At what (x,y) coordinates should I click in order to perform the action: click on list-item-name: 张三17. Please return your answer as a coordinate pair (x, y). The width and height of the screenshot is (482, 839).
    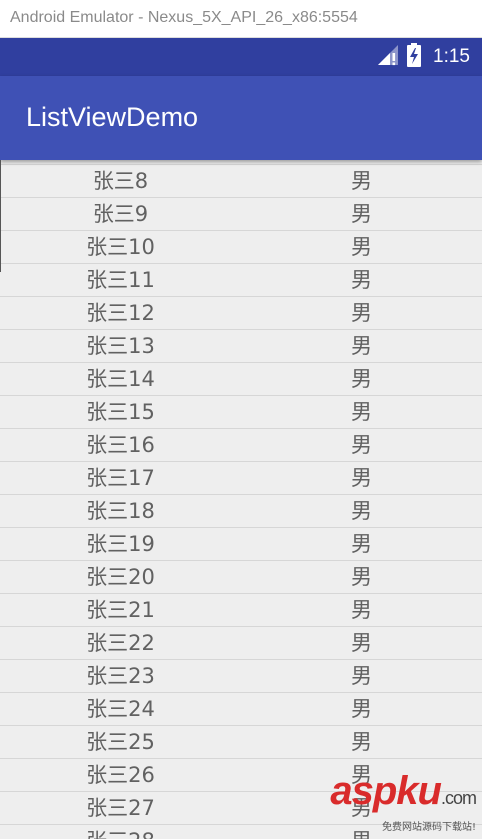
    Looking at the image, I should click on (120, 478).